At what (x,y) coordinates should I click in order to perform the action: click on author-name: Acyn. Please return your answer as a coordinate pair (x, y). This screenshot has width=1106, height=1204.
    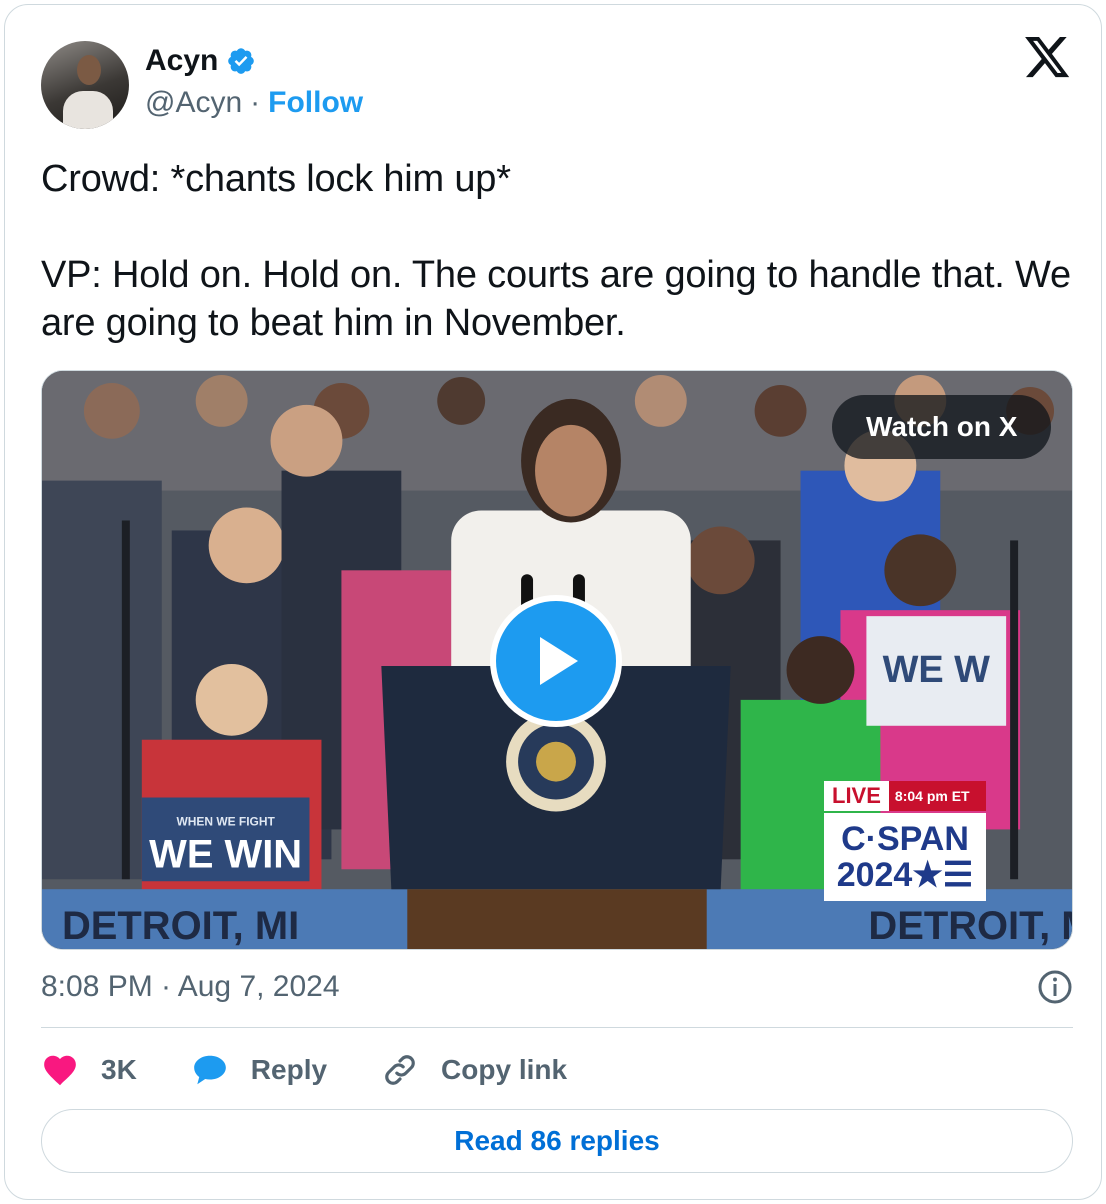
    Looking at the image, I should click on (181, 61).